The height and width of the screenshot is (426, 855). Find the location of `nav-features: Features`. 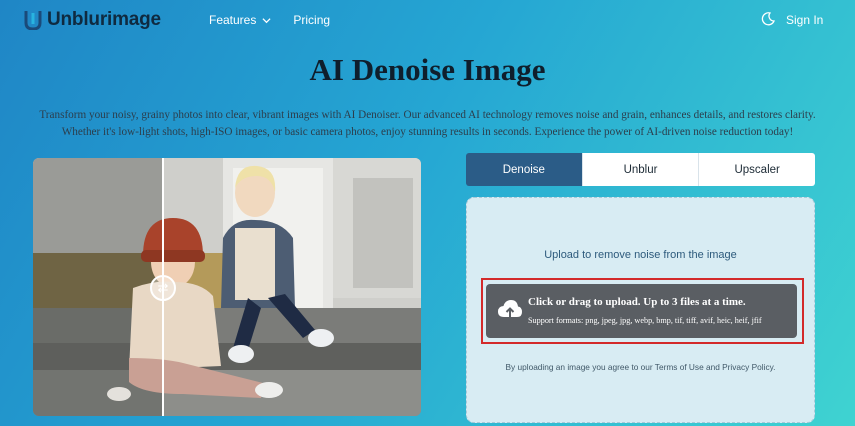

nav-features: Features is located at coordinates (240, 20).